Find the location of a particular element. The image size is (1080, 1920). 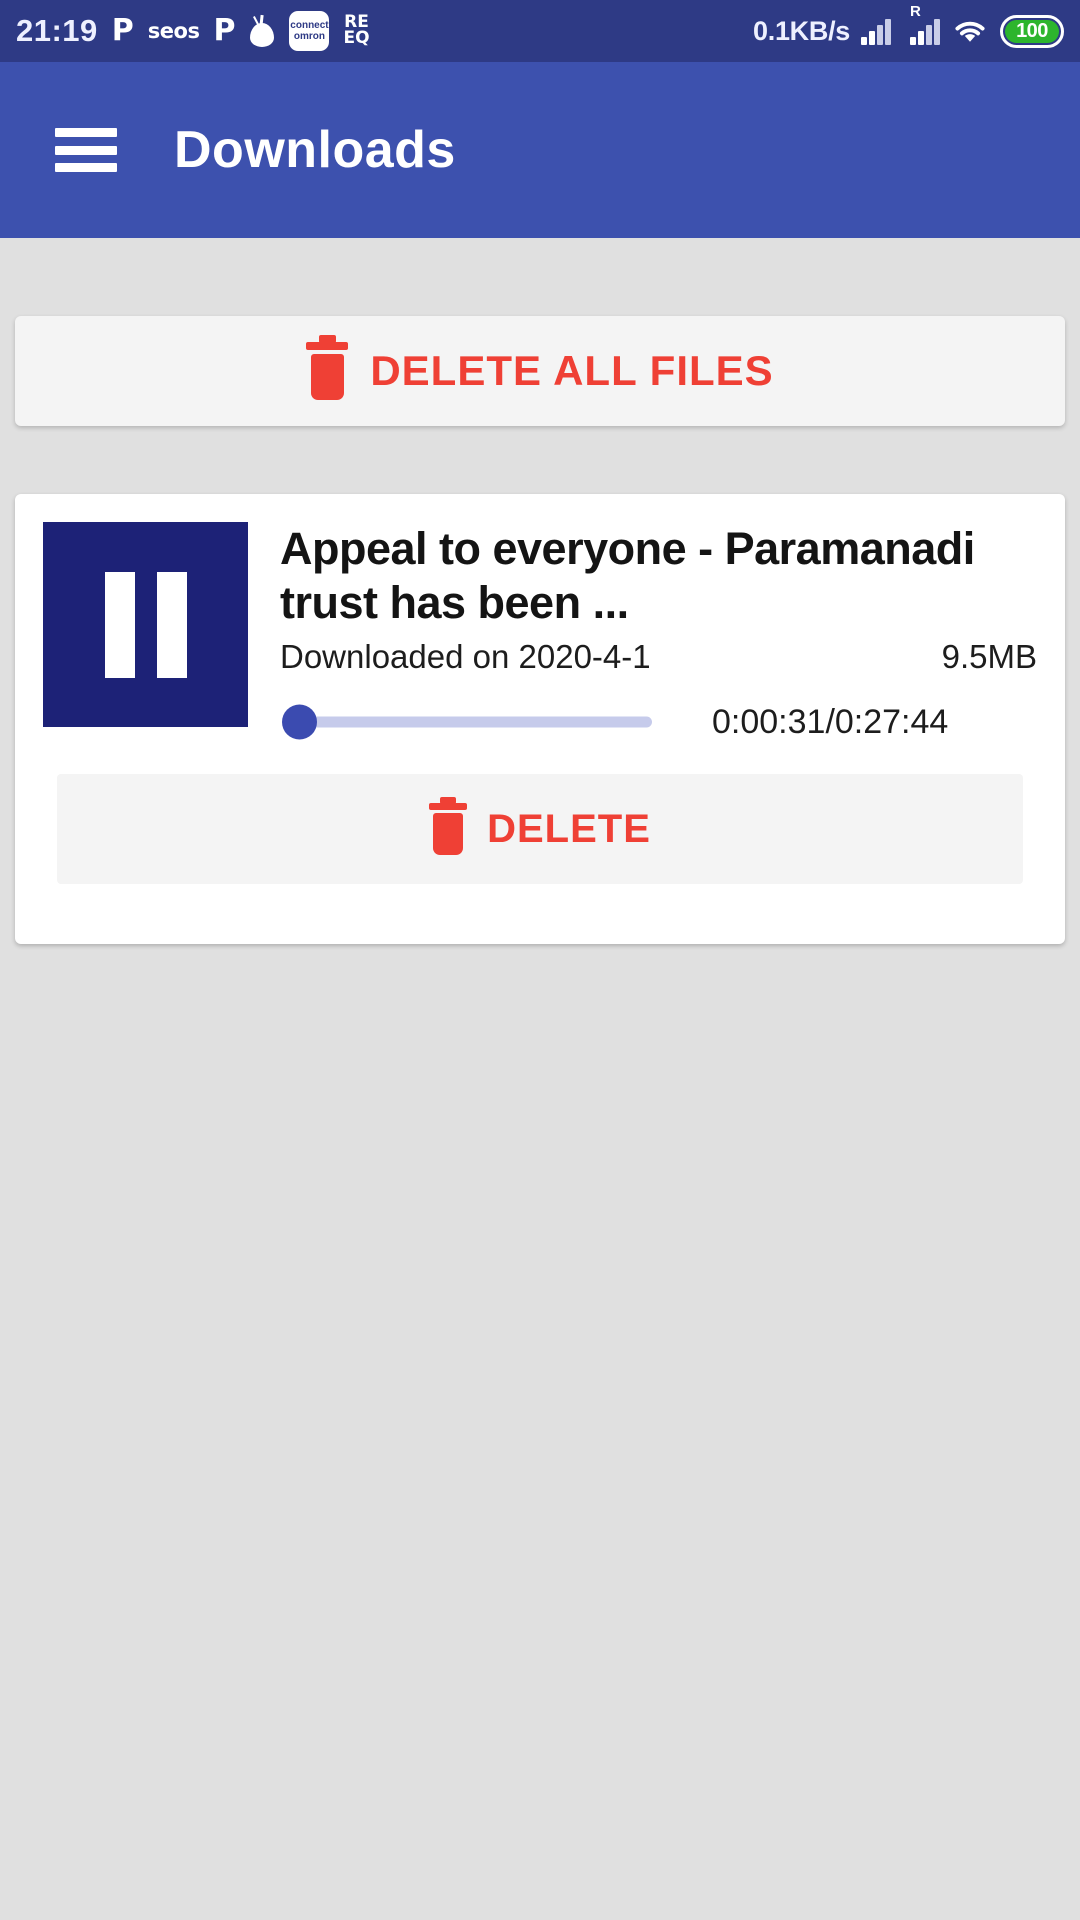

battery-percent-label: 100 is located at coordinates (1032, 30).